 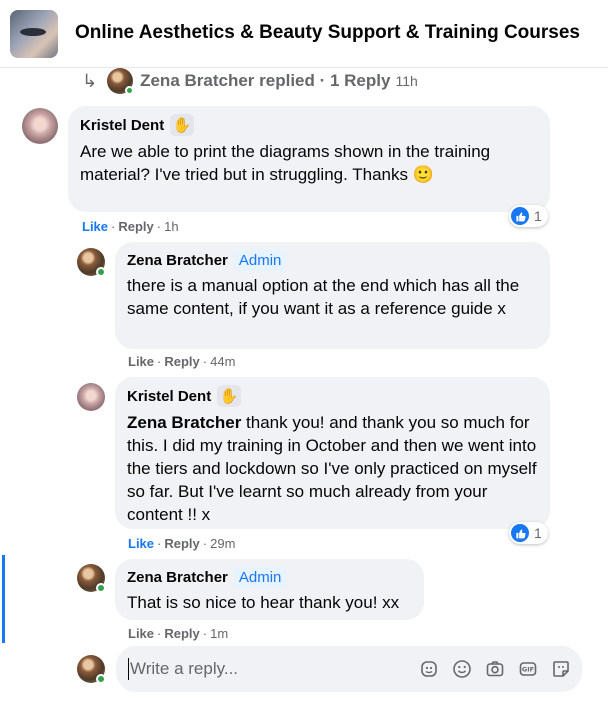 I want to click on comment-actions: Like · Reply · 44m, so click(x=182, y=361).